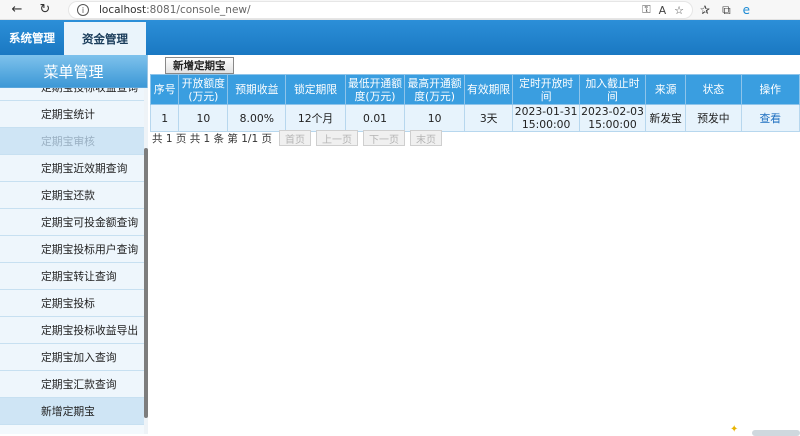 This screenshot has width=800, height=436. Describe the element at coordinates (666, 118) in the screenshot. I see `table-cell: 新发宝` at that location.